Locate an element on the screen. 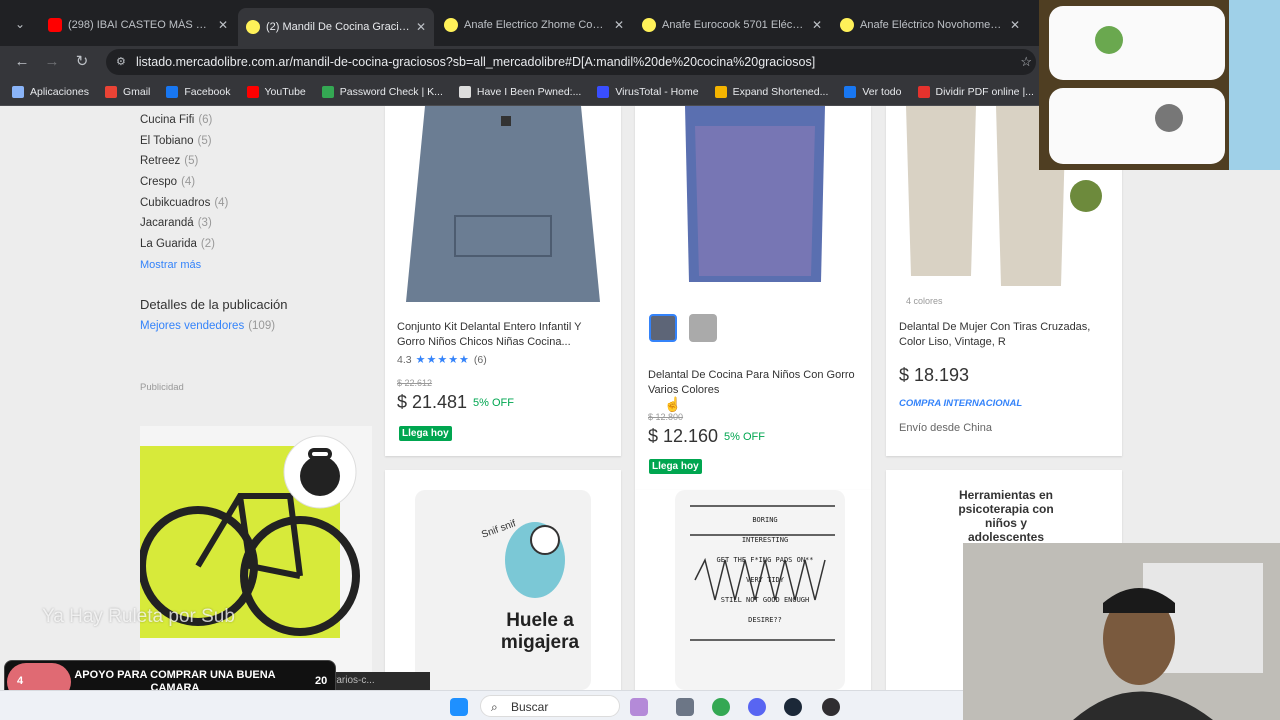  old-price: $ 12.800 is located at coordinates (666, 417).